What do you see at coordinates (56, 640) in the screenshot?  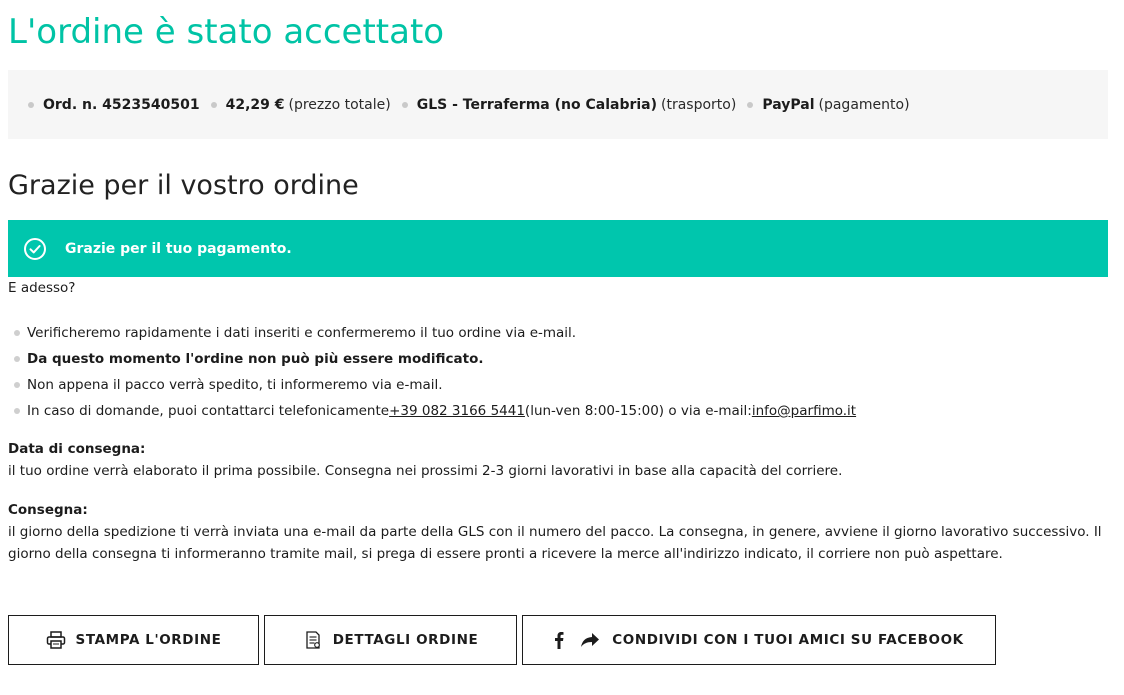 I see `printer-icon` at bounding box center [56, 640].